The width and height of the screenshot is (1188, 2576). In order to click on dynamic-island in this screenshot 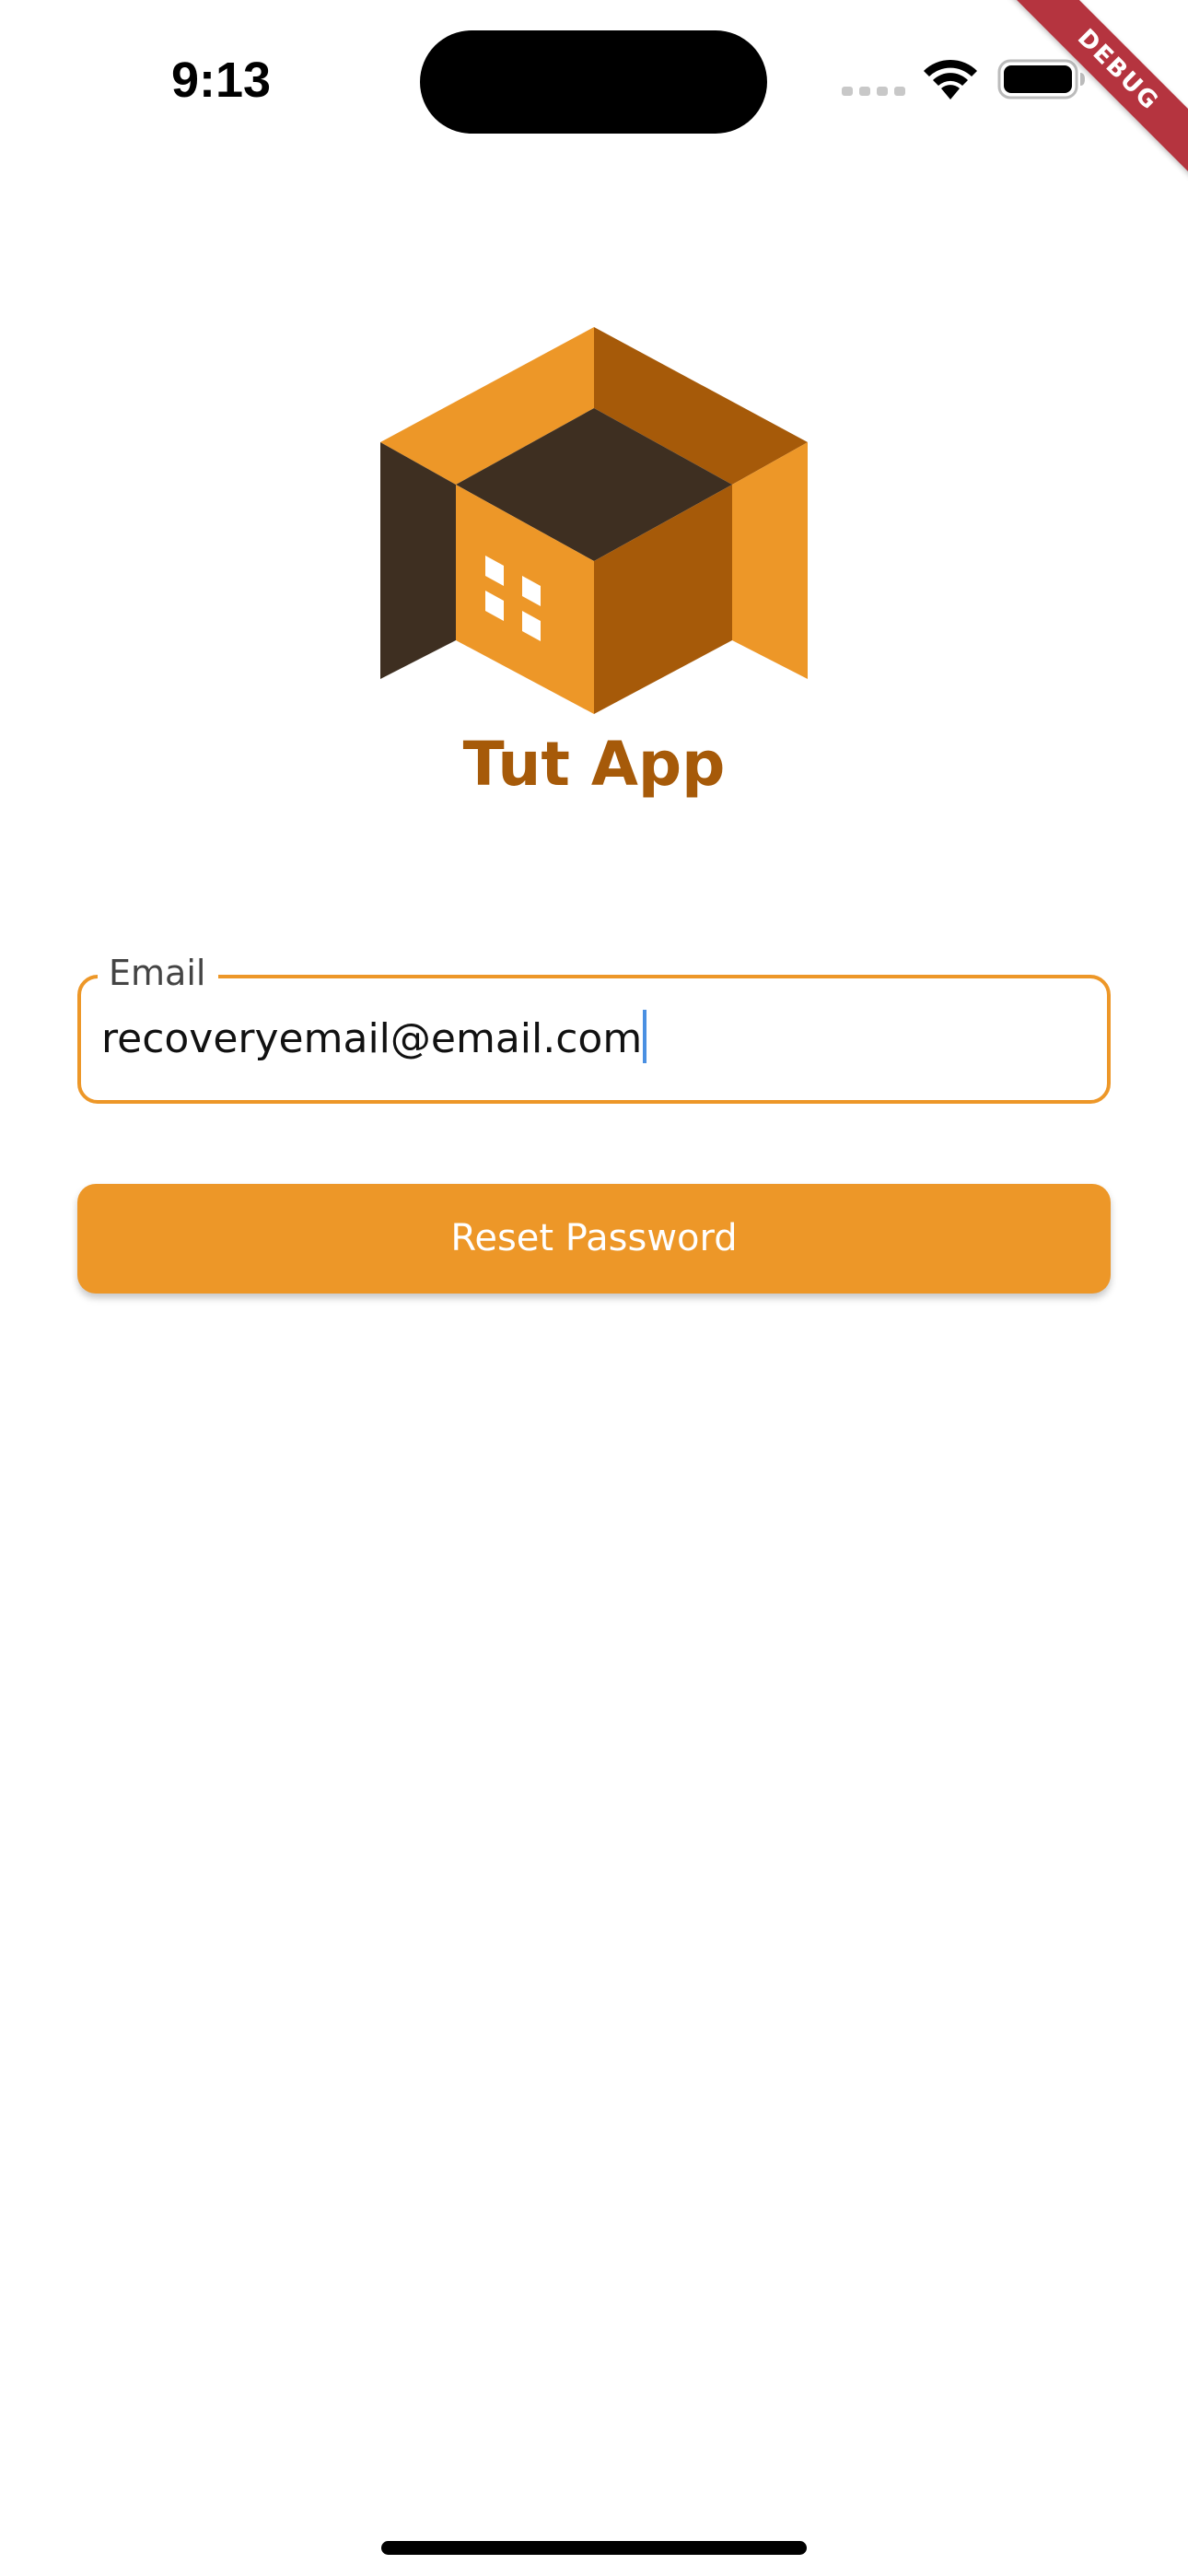, I will do `click(593, 82)`.